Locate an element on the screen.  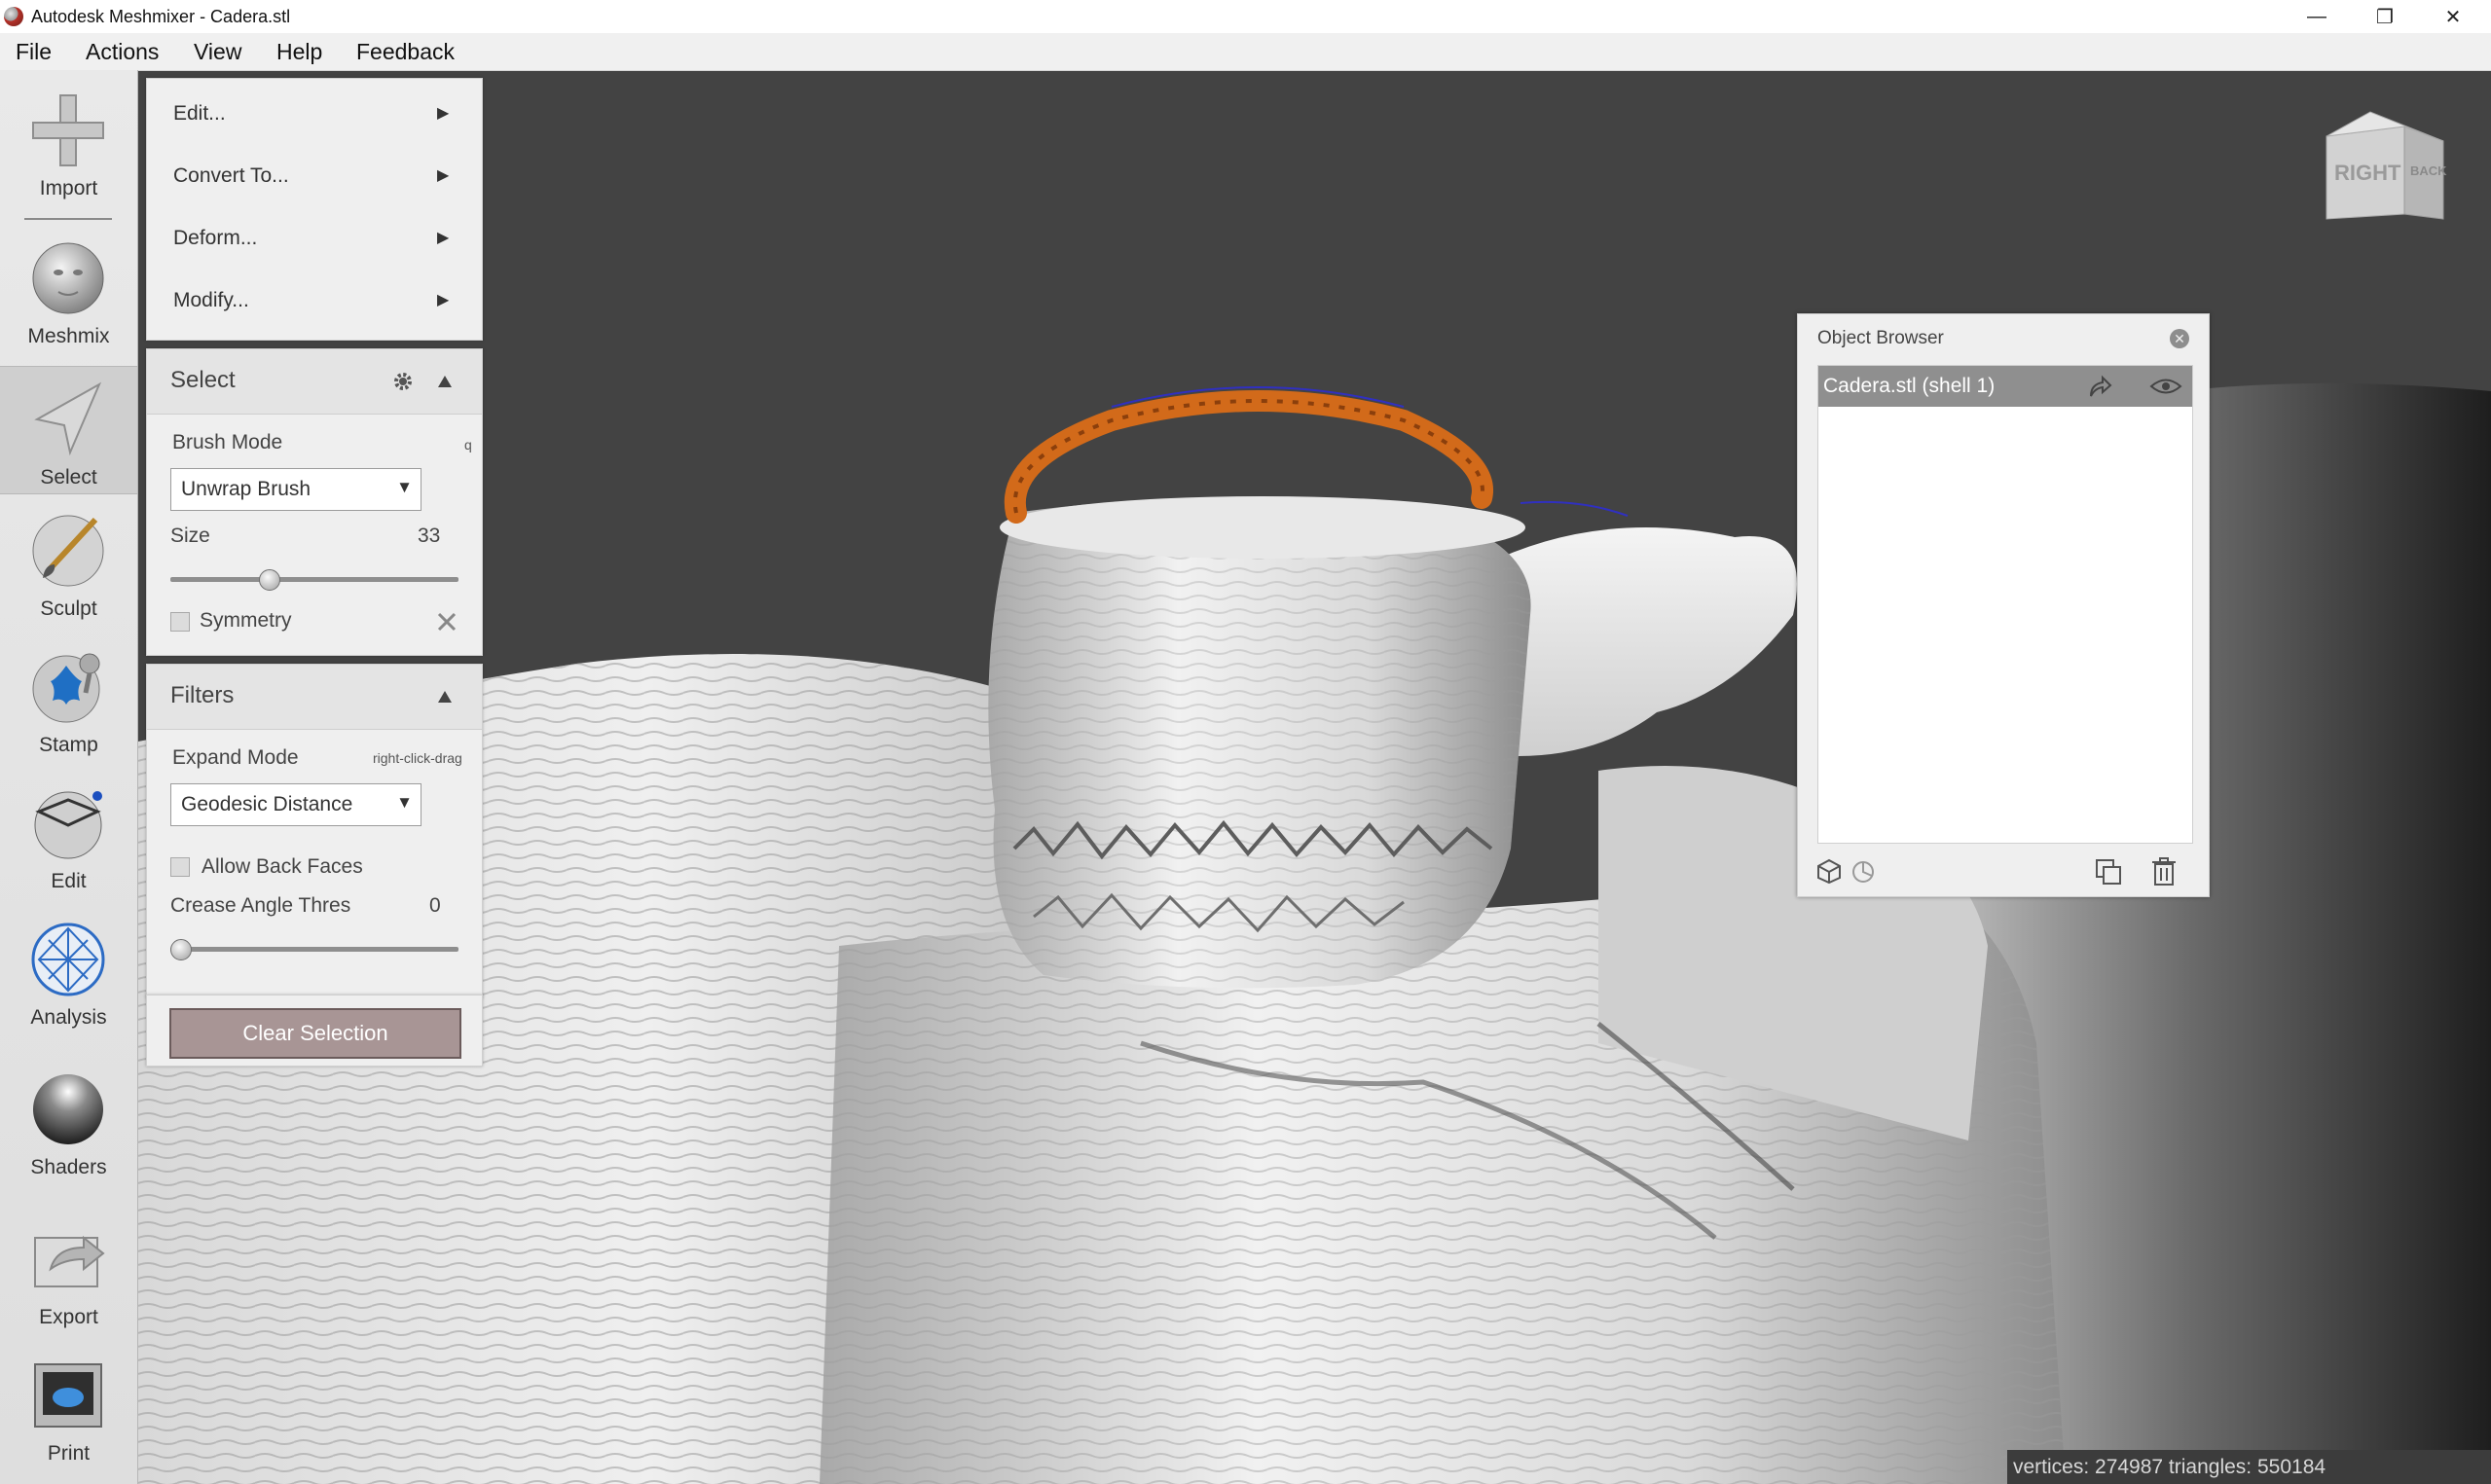
expand-mode-hint: right-click-drag is located at coordinates (417, 758).